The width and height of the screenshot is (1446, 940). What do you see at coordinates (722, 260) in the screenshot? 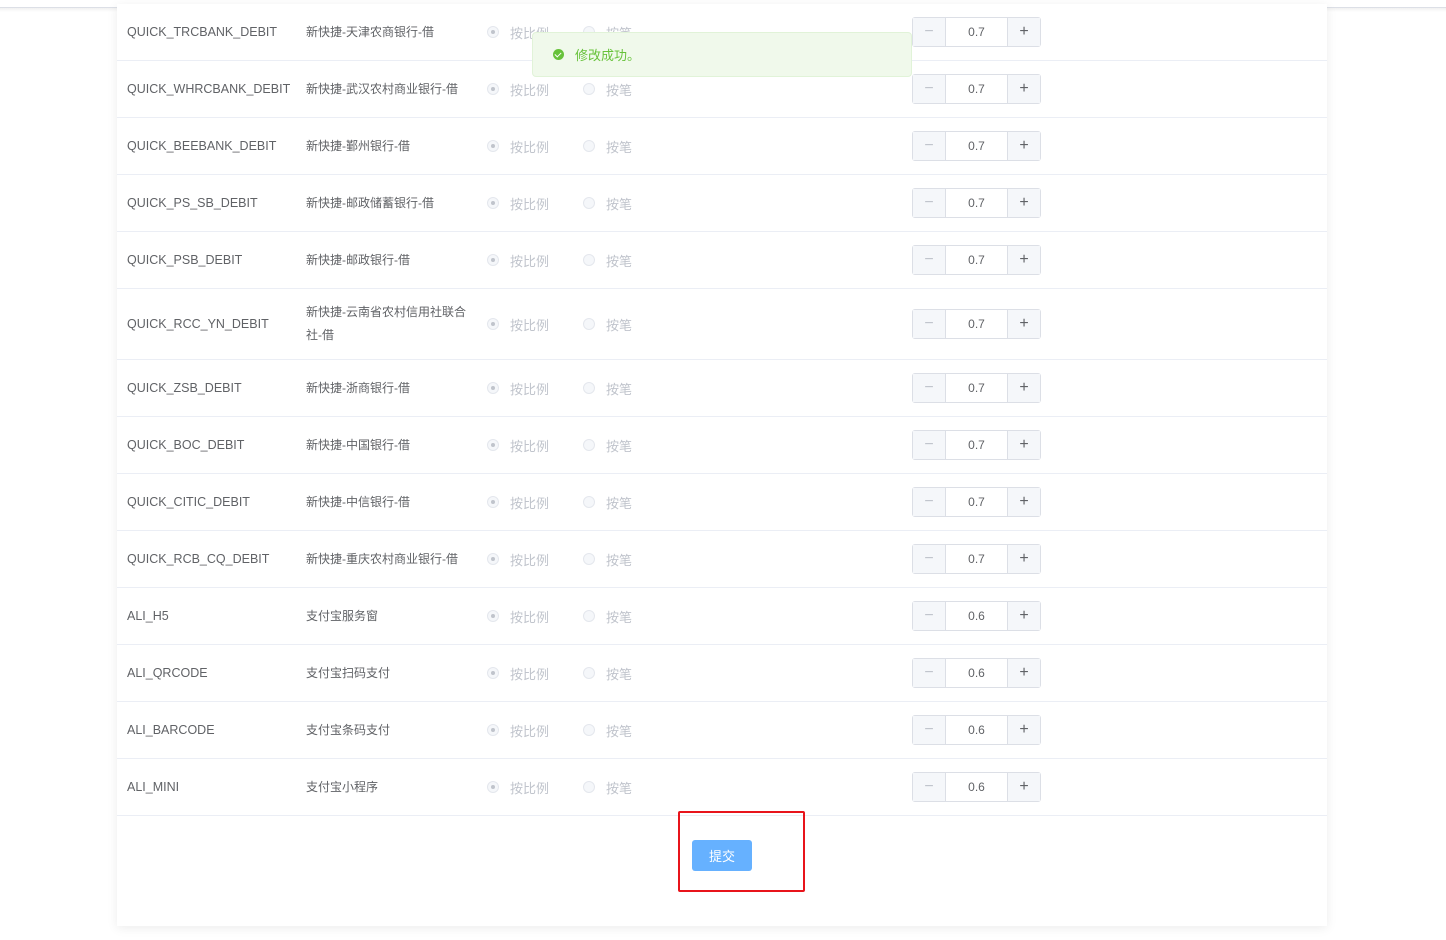
I see `table-row: QUICK_PSB_DEBIT 新快捷-邮政银行-借 按比例 按笔 −0.7 +` at bounding box center [722, 260].